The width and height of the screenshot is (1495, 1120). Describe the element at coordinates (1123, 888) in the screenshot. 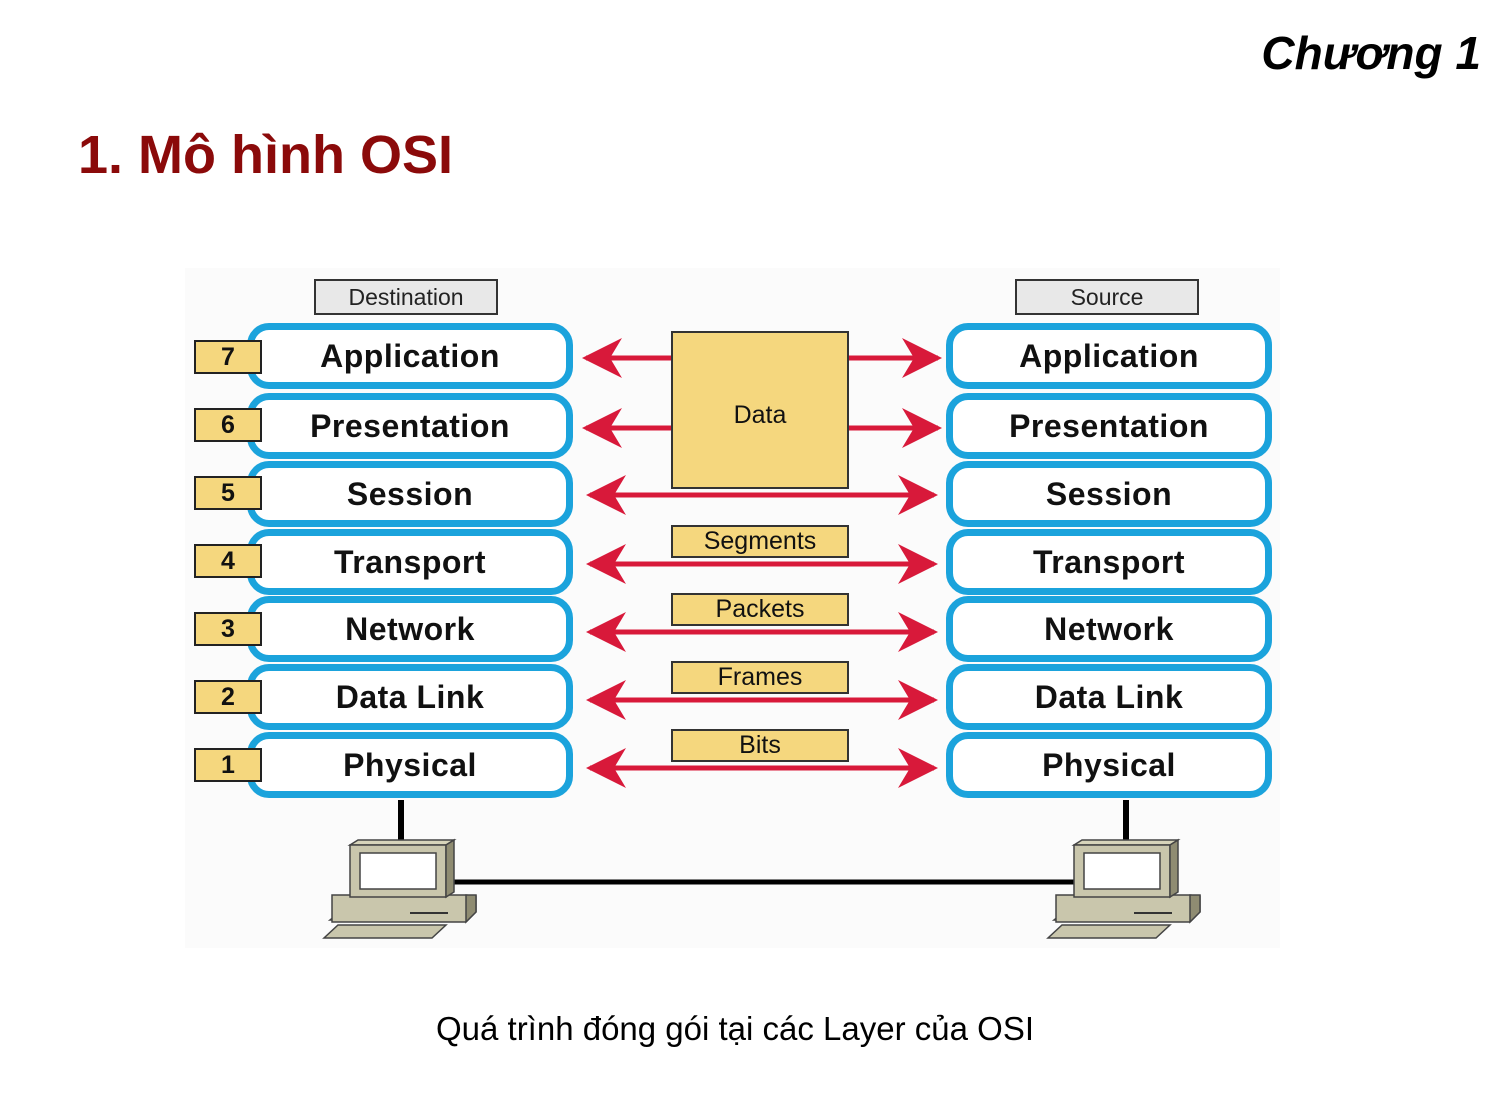

I see `source-computer-icon` at that location.